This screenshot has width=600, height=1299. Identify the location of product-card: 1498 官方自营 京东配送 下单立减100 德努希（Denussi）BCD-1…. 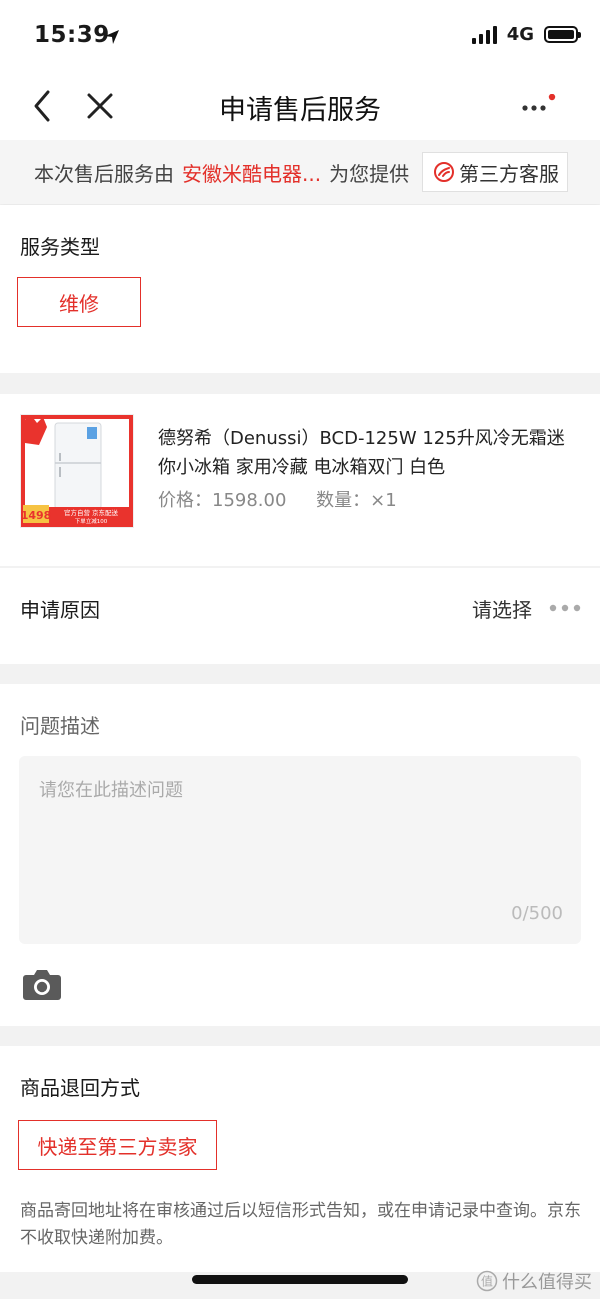
(300, 480).